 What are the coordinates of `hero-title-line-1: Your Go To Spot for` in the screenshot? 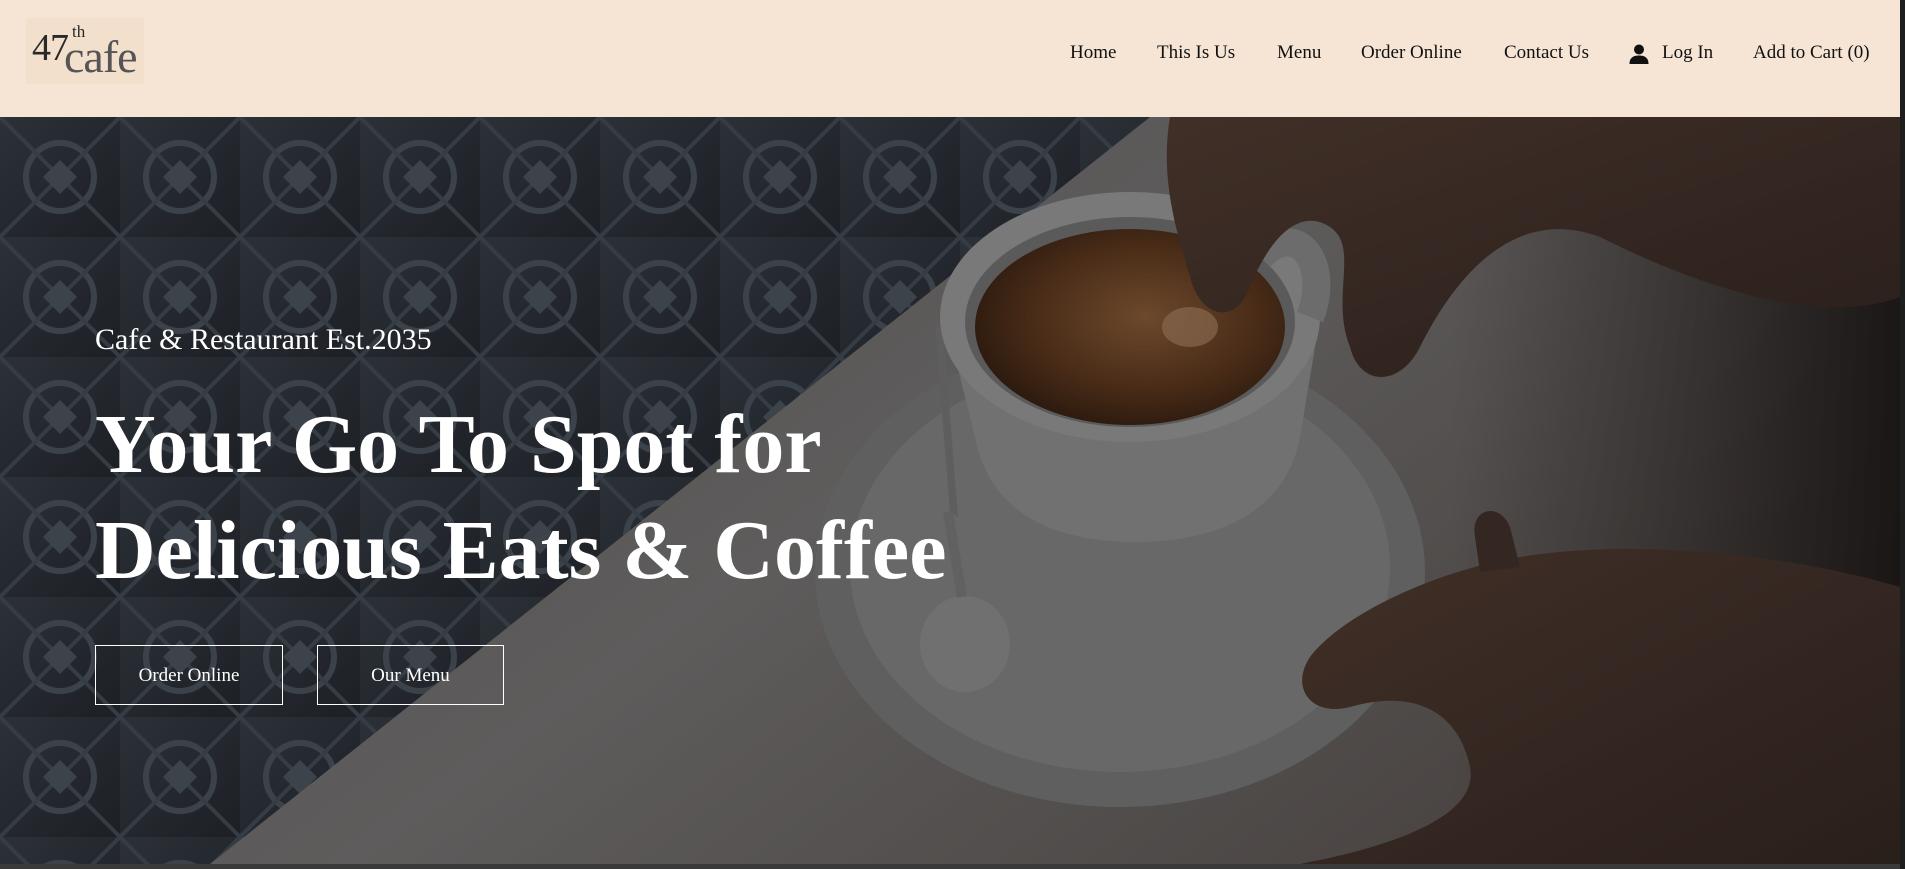 It's located at (458, 444).